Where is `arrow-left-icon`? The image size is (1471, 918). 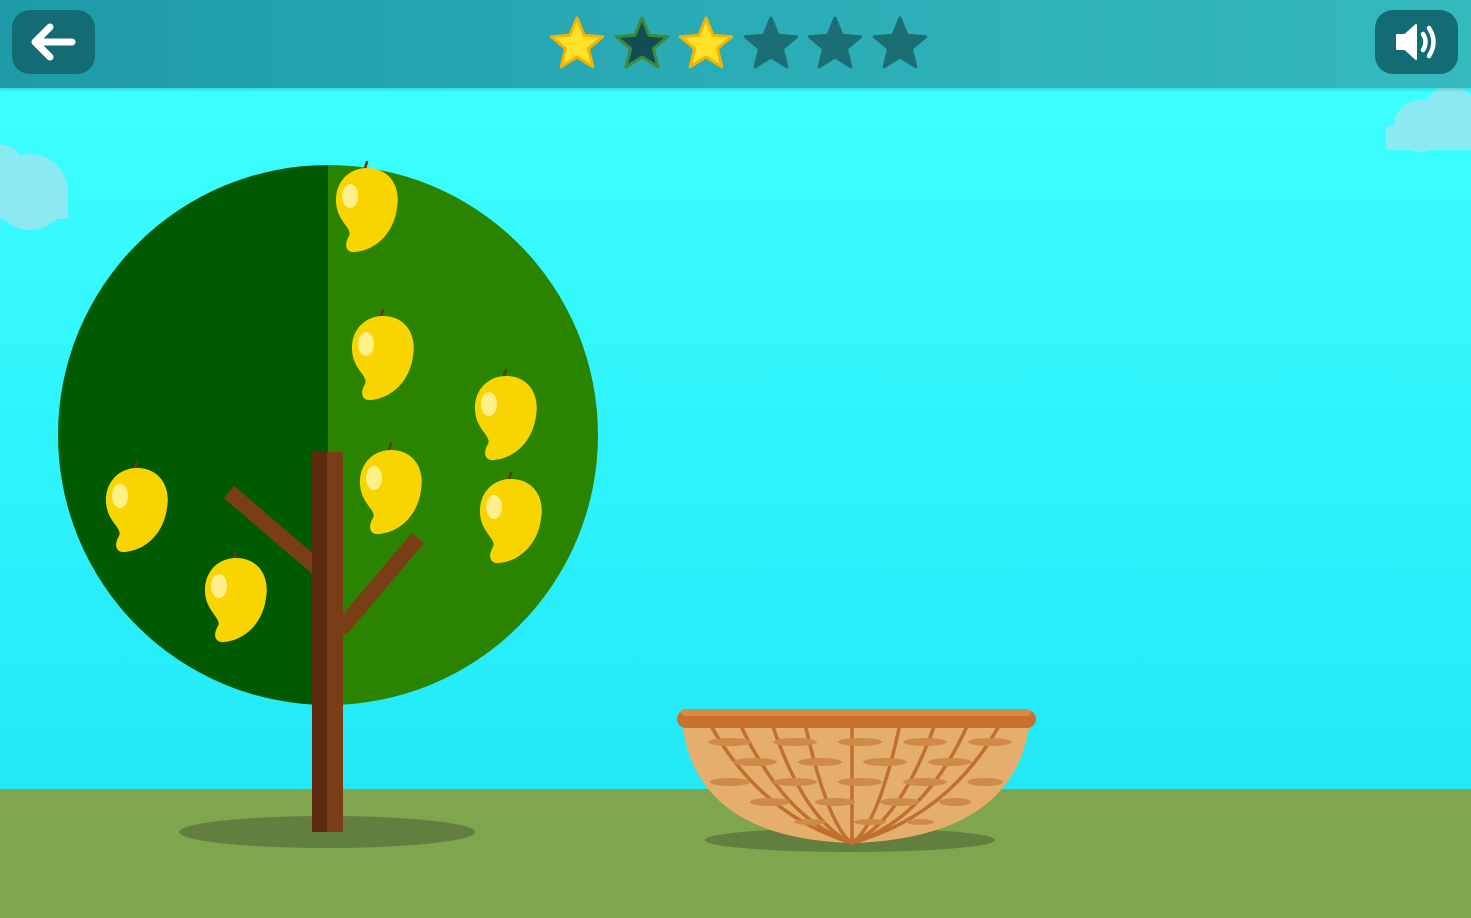 arrow-left-icon is located at coordinates (53, 42).